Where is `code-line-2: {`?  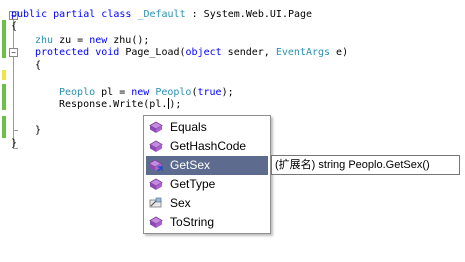 code-line-2: { is located at coordinates (14, 26).